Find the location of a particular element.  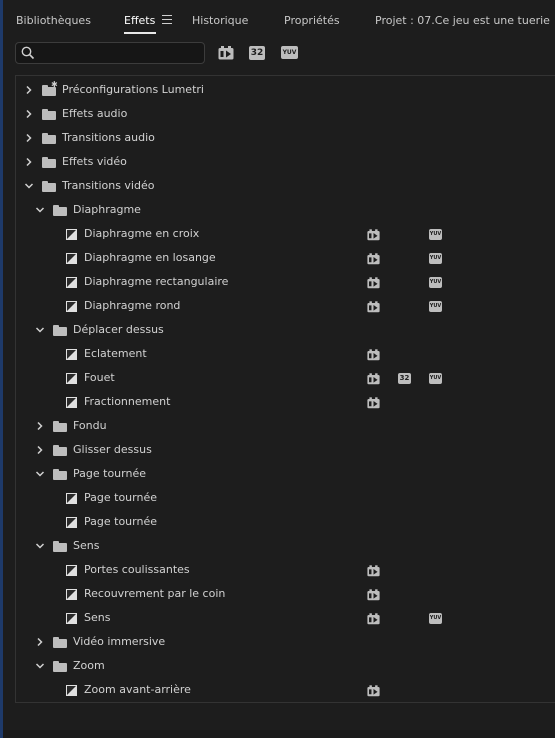

search-field is located at coordinates (110, 53).